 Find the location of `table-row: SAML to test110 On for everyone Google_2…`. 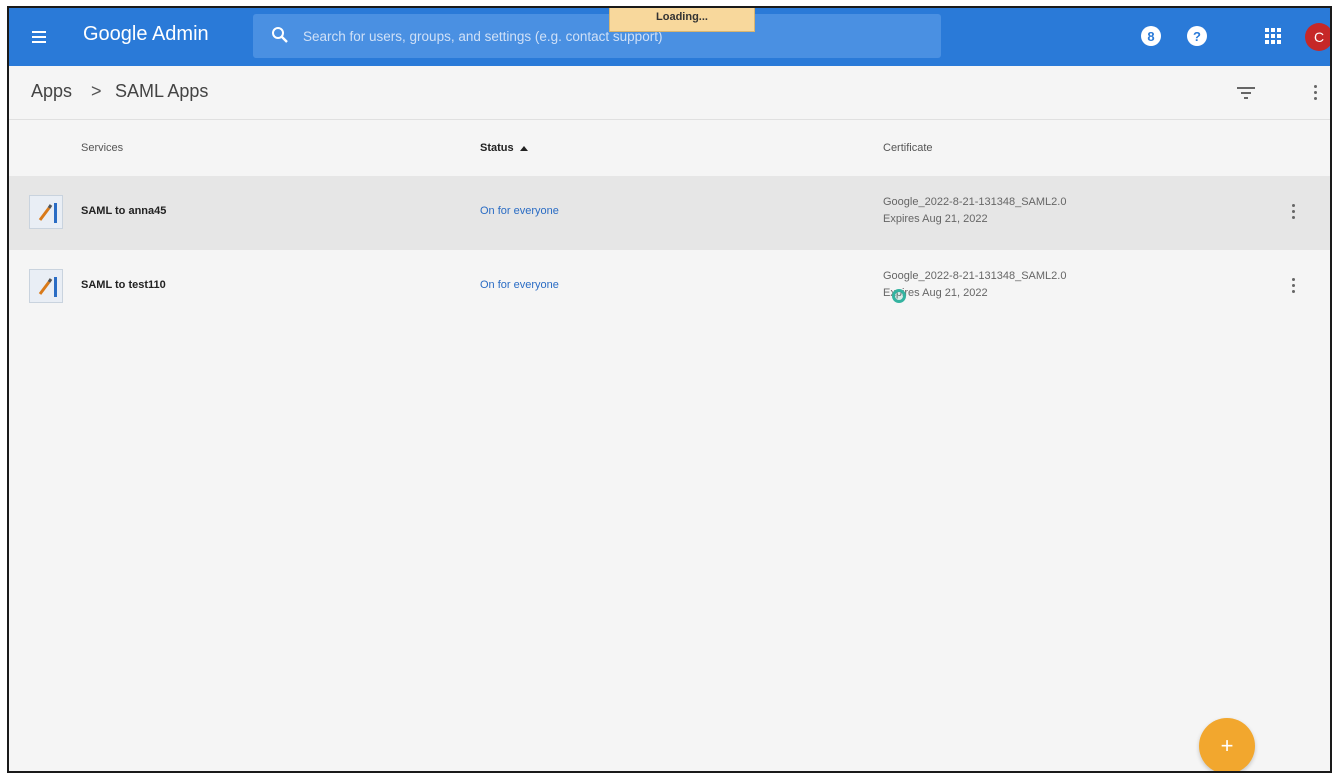

table-row: SAML to test110 On for everyone Google_2… is located at coordinates (669, 287).